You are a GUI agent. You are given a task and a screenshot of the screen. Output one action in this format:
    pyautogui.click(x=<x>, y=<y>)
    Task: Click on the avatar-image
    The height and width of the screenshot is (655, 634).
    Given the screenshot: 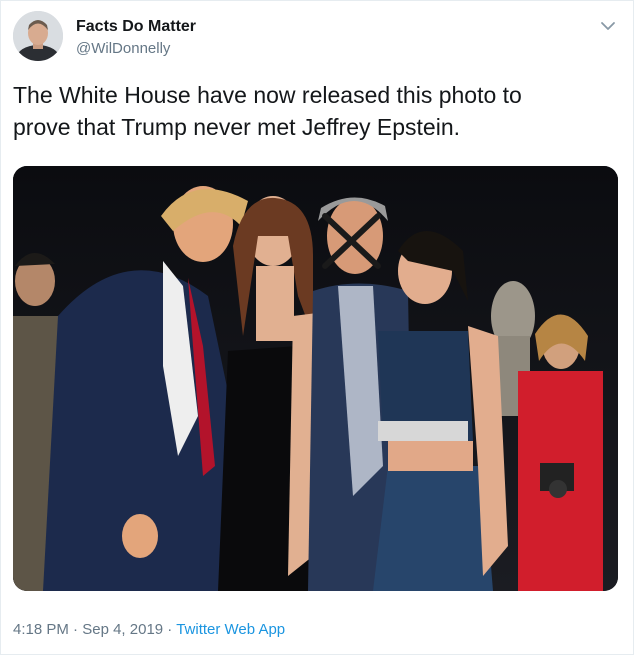 What is the action you would take?
    pyautogui.click(x=38, y=36)
    